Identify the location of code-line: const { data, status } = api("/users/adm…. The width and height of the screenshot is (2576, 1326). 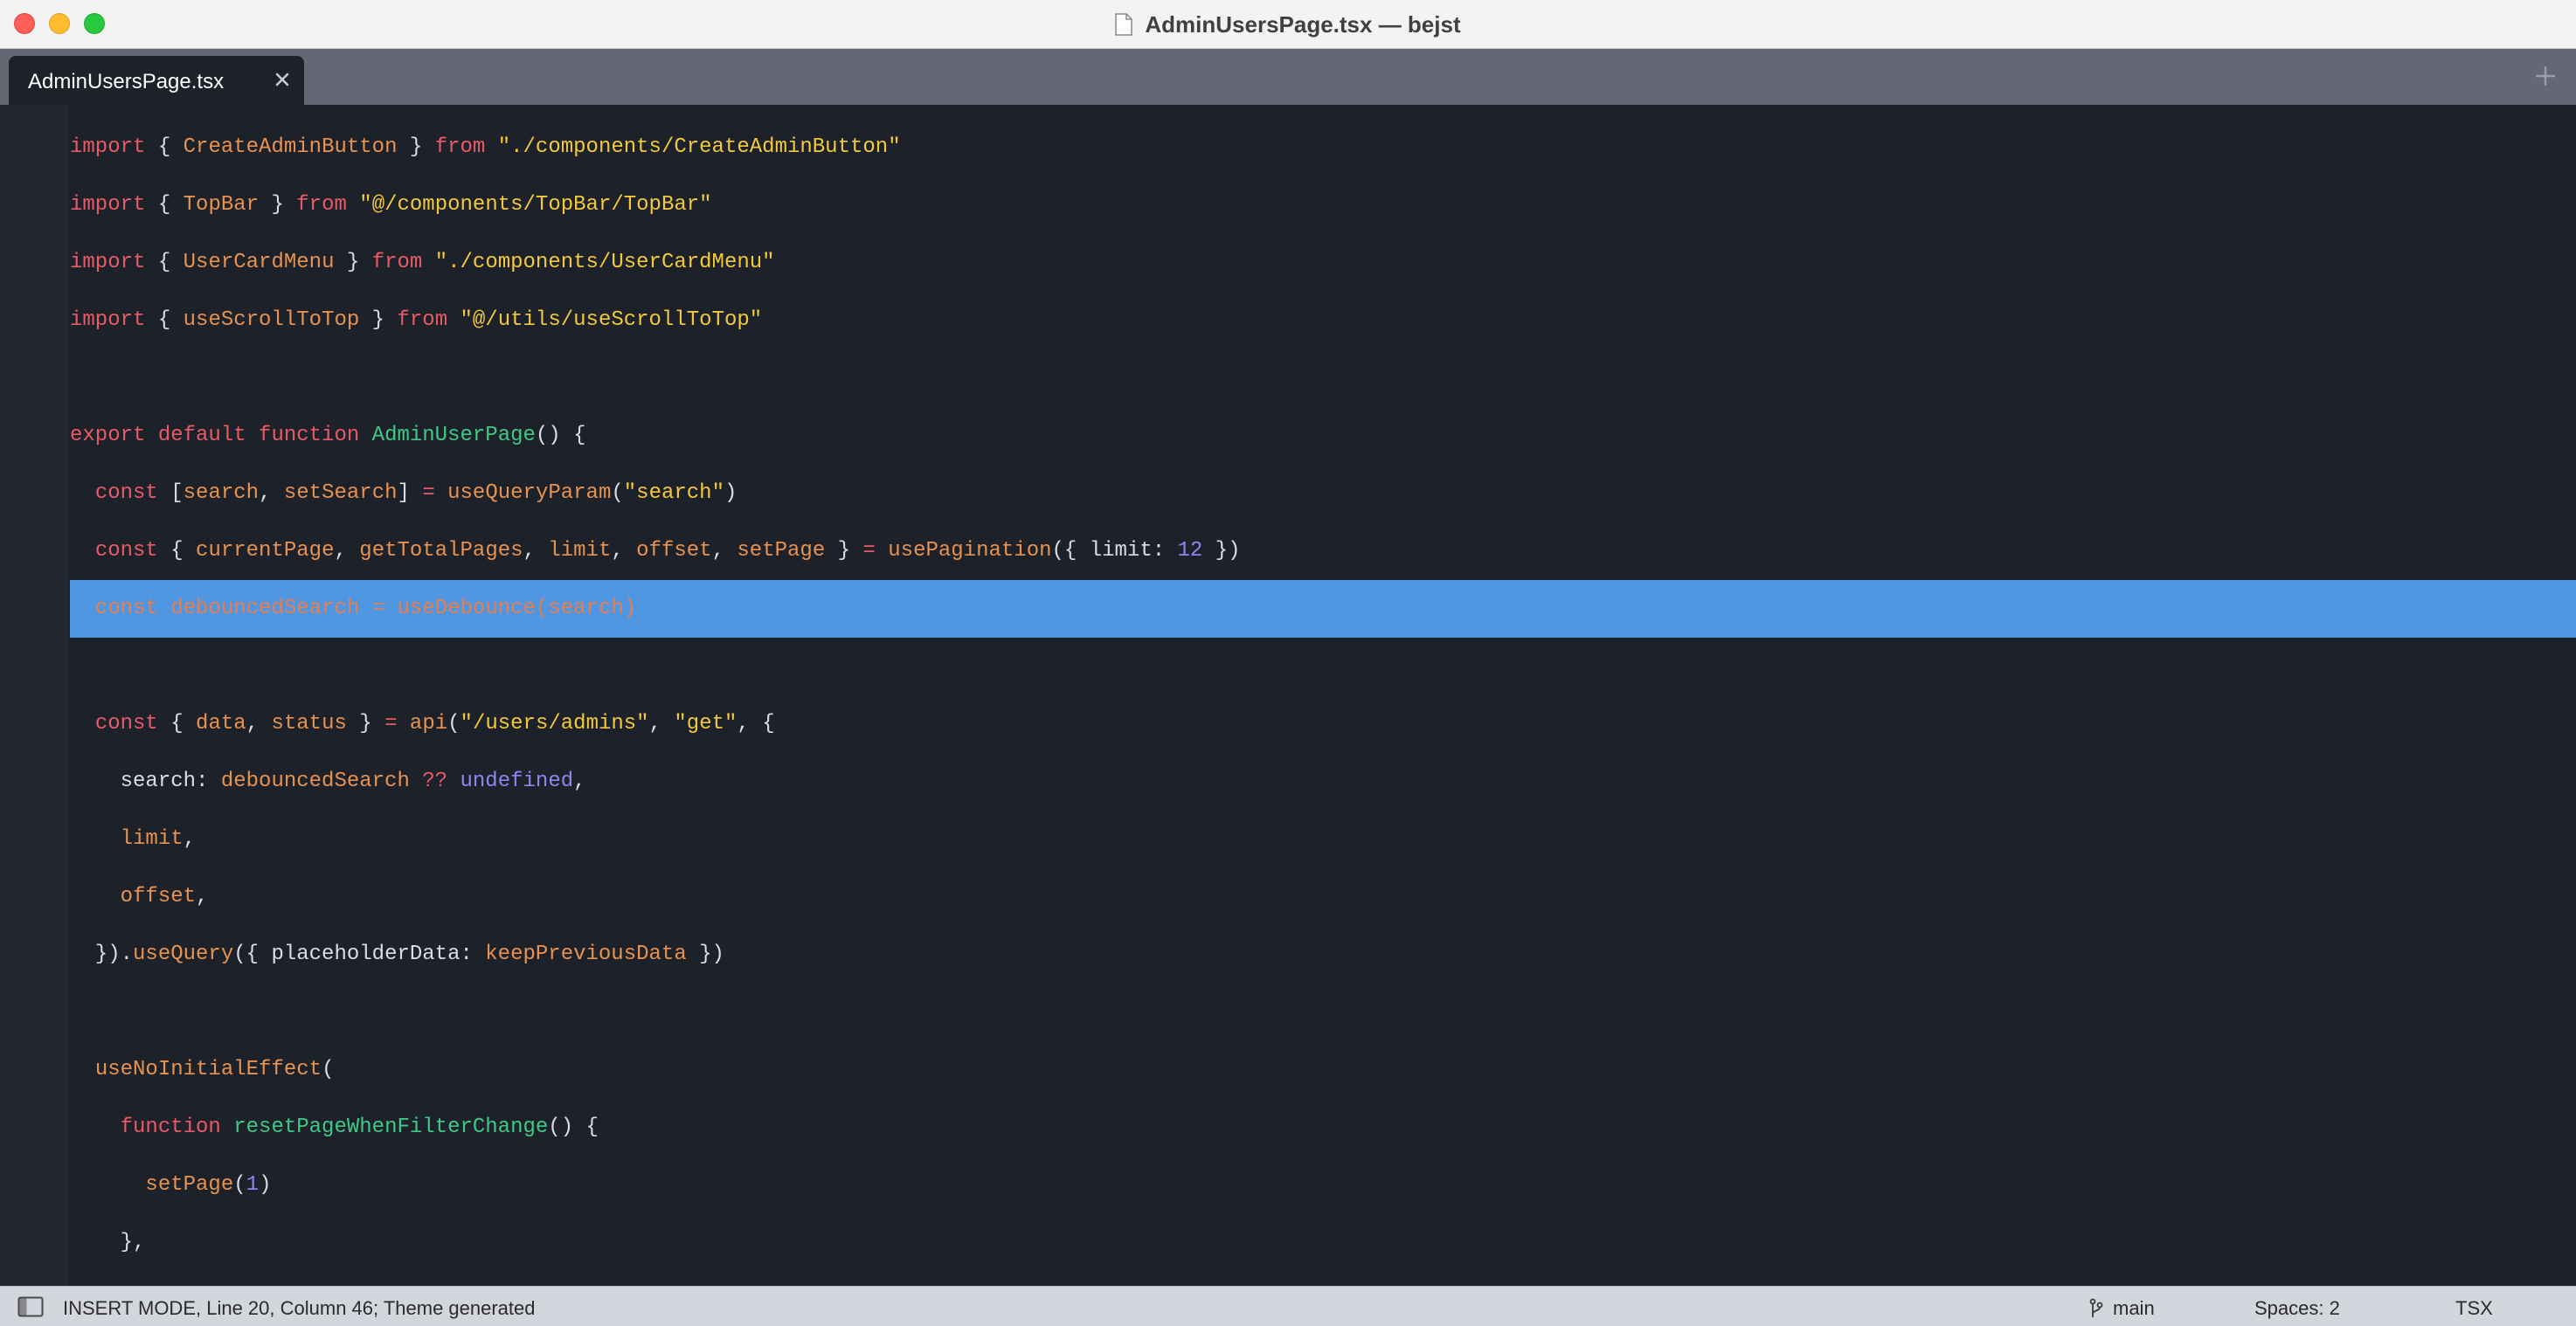
(1323, 724).